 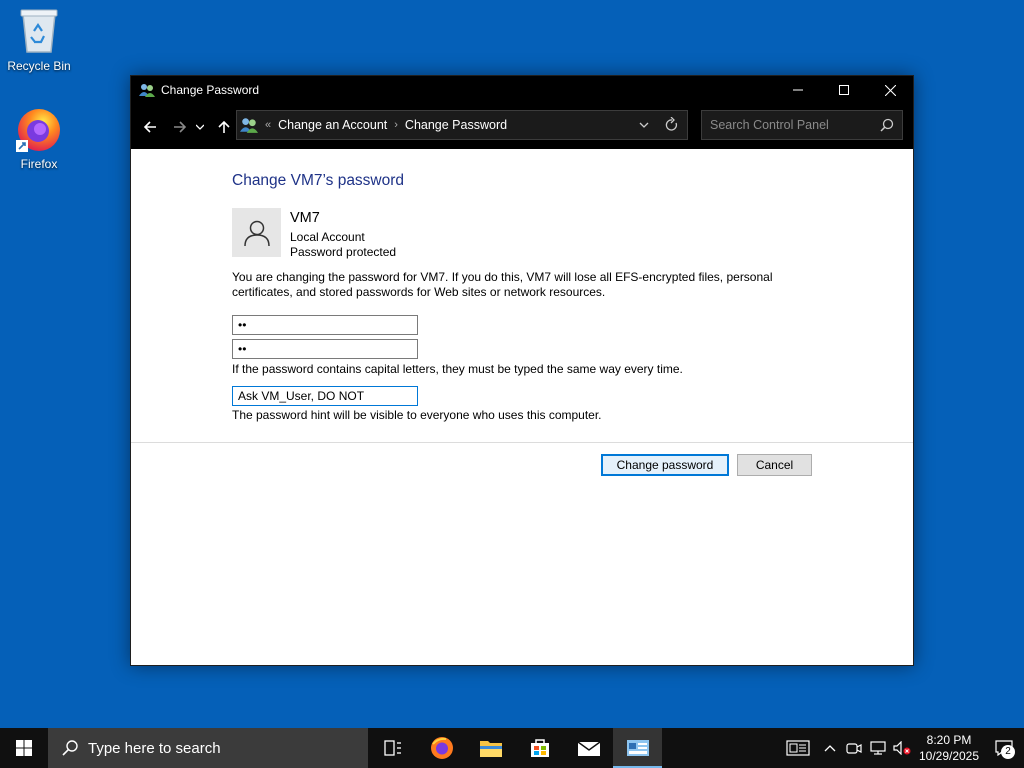 I want to click on breadcrumb-change-password: Change Password, so click(x=456, y=125).